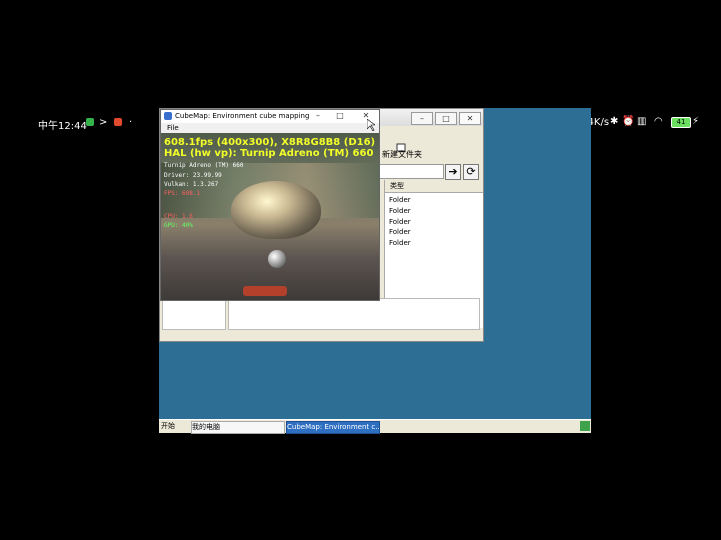 The image size is (721, 540). Describe the element at coordinates (354, 314) in the screenshot. I see `right-pane` at that location.